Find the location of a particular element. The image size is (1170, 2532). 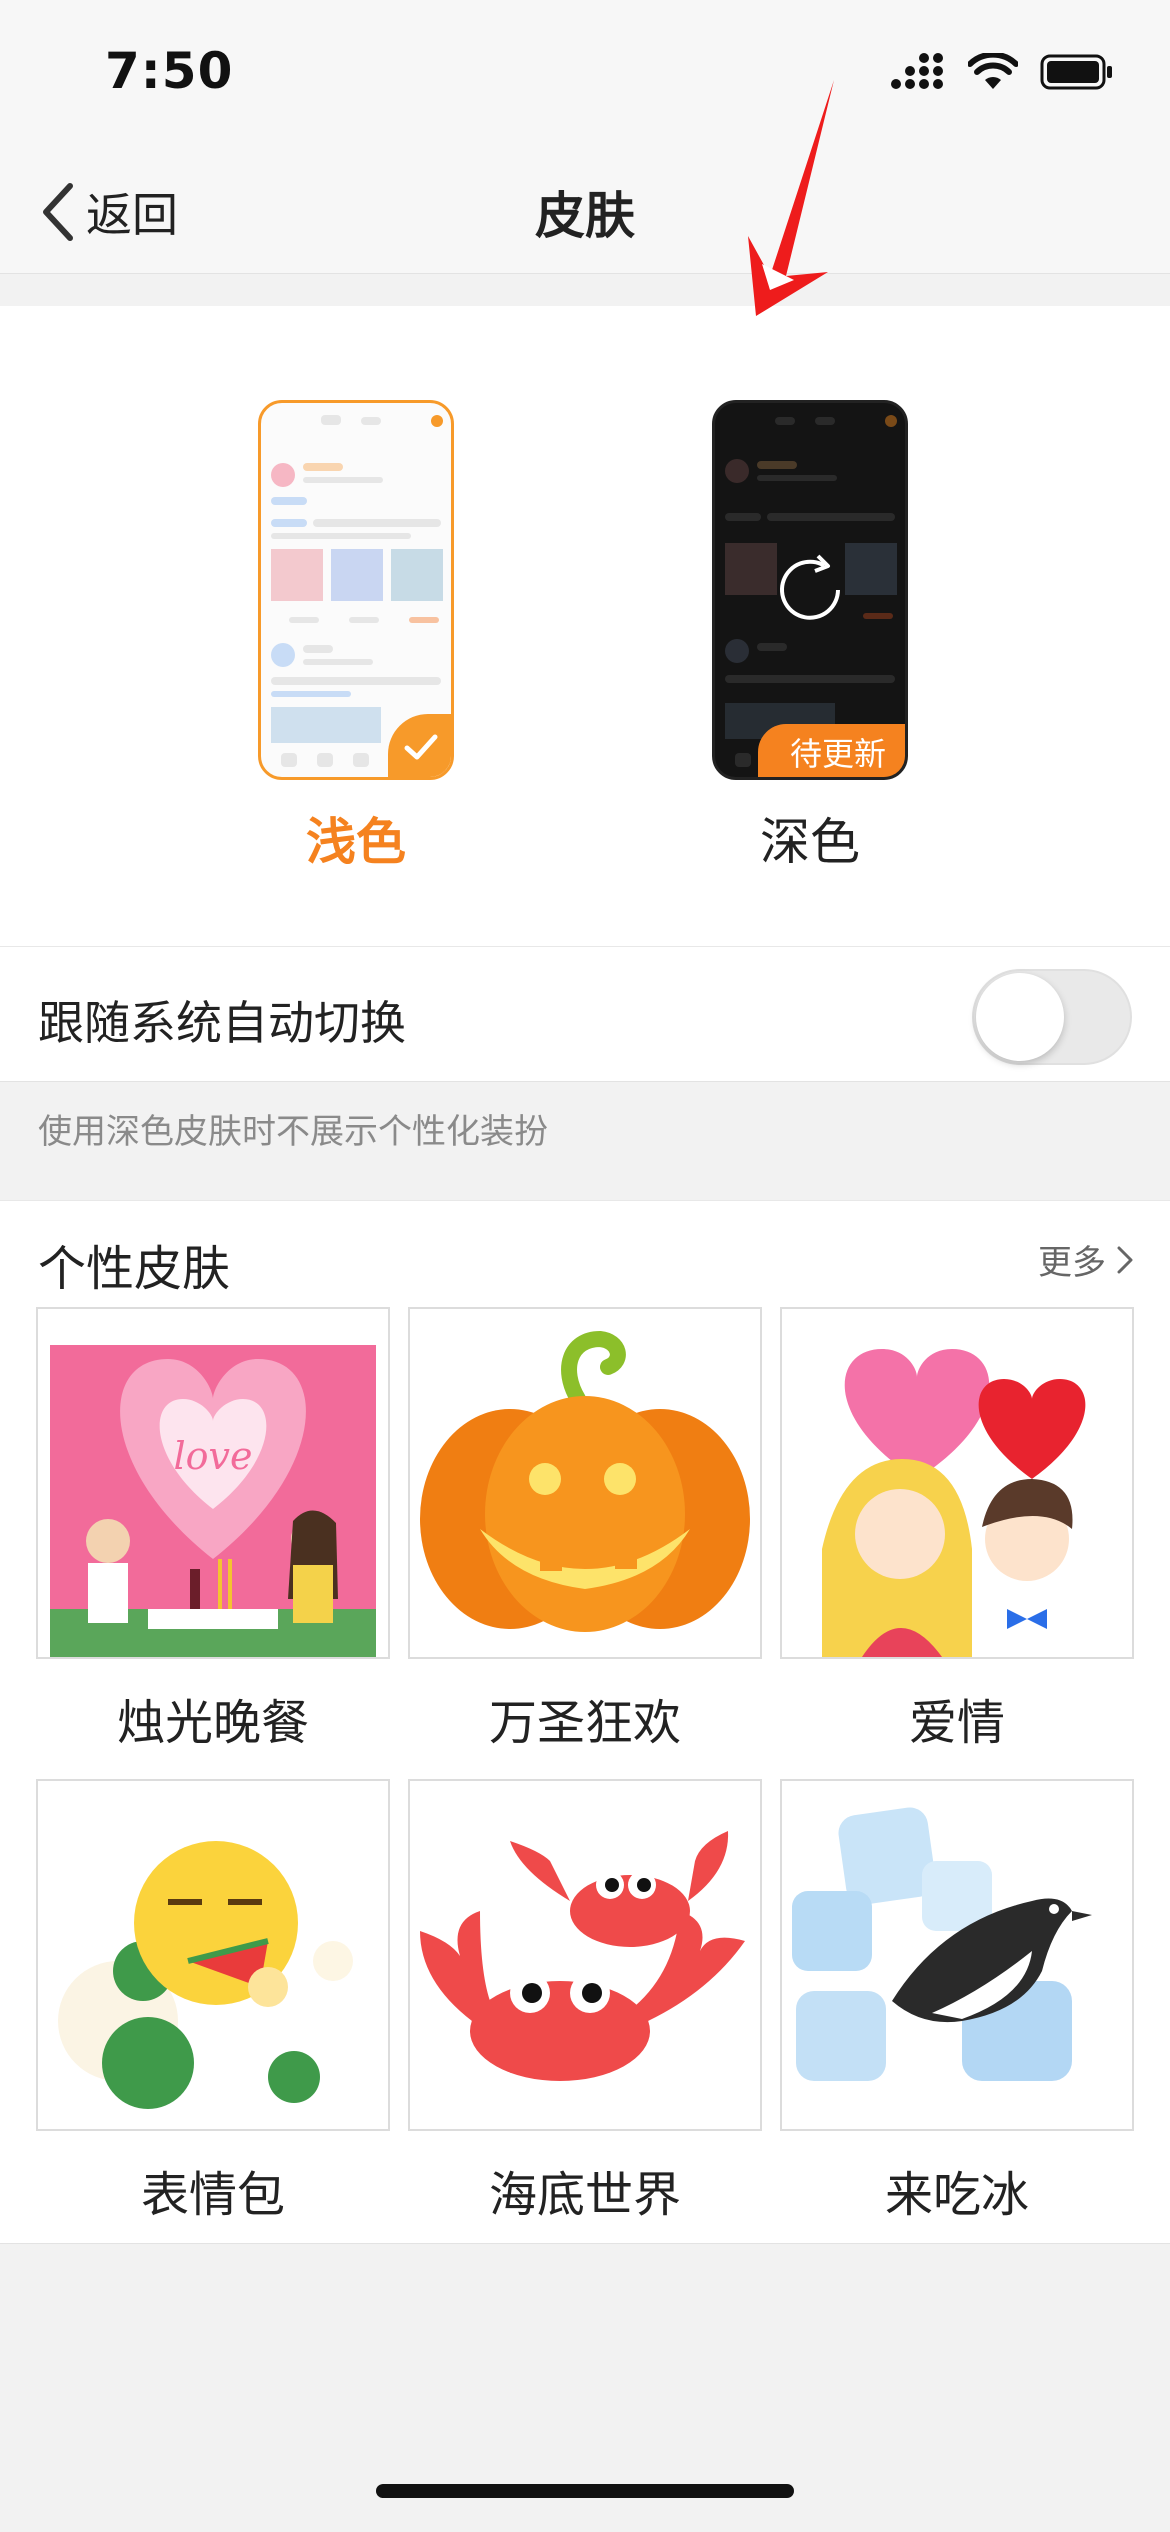

theme-label-dark: 深色 is located at coordinates (810, 842).